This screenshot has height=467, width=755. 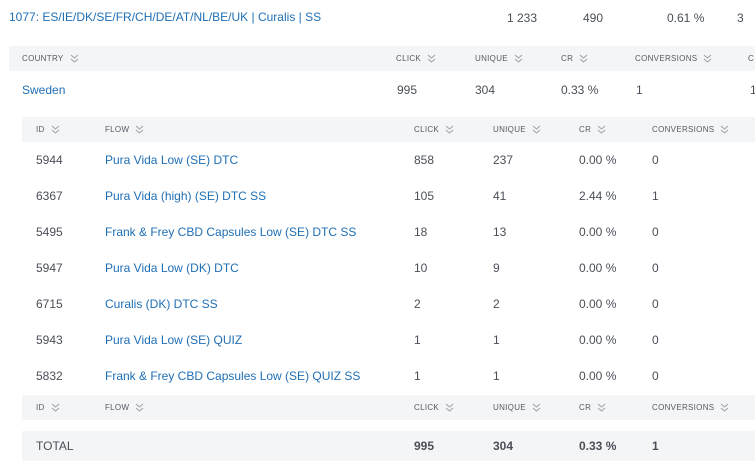 I want to click on country-header-label: COUNTRY, so click(x=43, y=58).